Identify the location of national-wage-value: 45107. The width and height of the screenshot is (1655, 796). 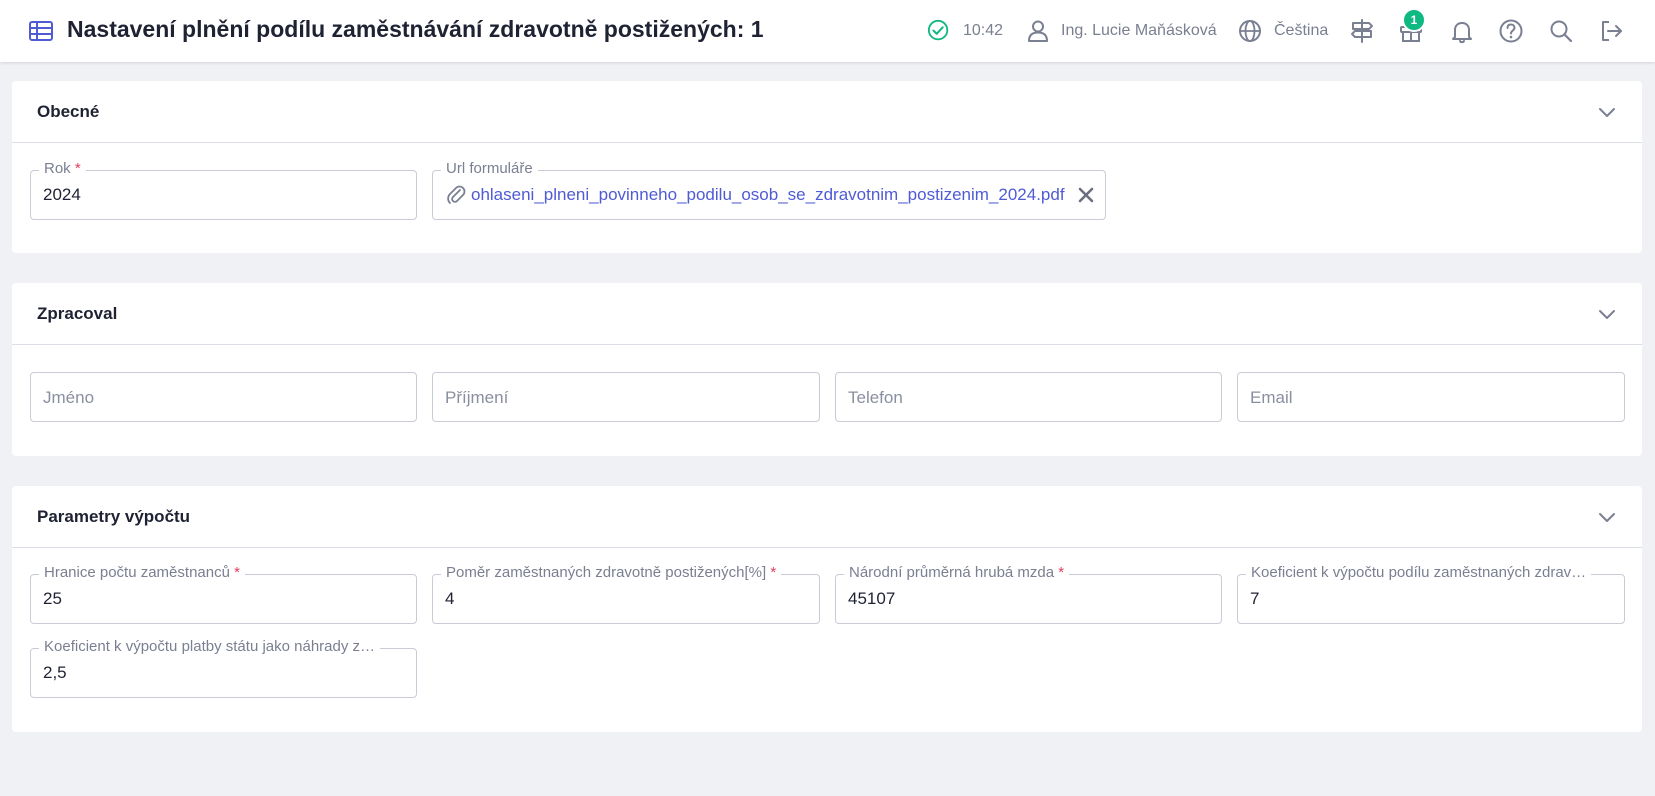
(872, 598).